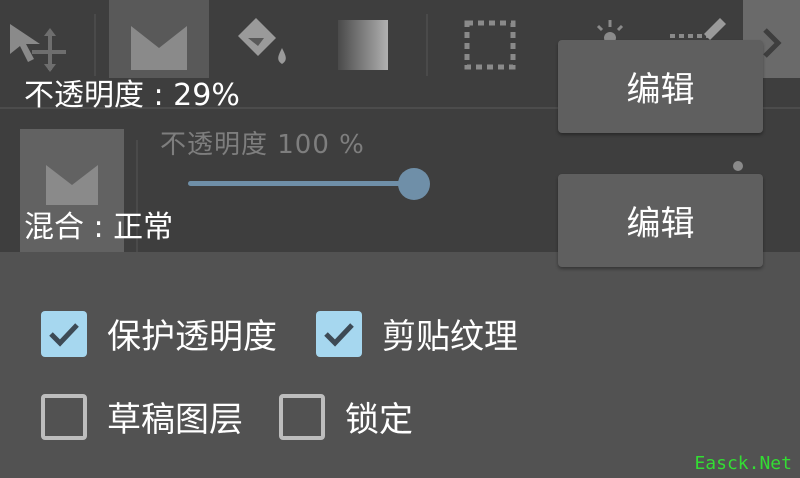 The height and width of the screenshot is (478, 800). I want to click on indicator-dot, so click(738, 166).